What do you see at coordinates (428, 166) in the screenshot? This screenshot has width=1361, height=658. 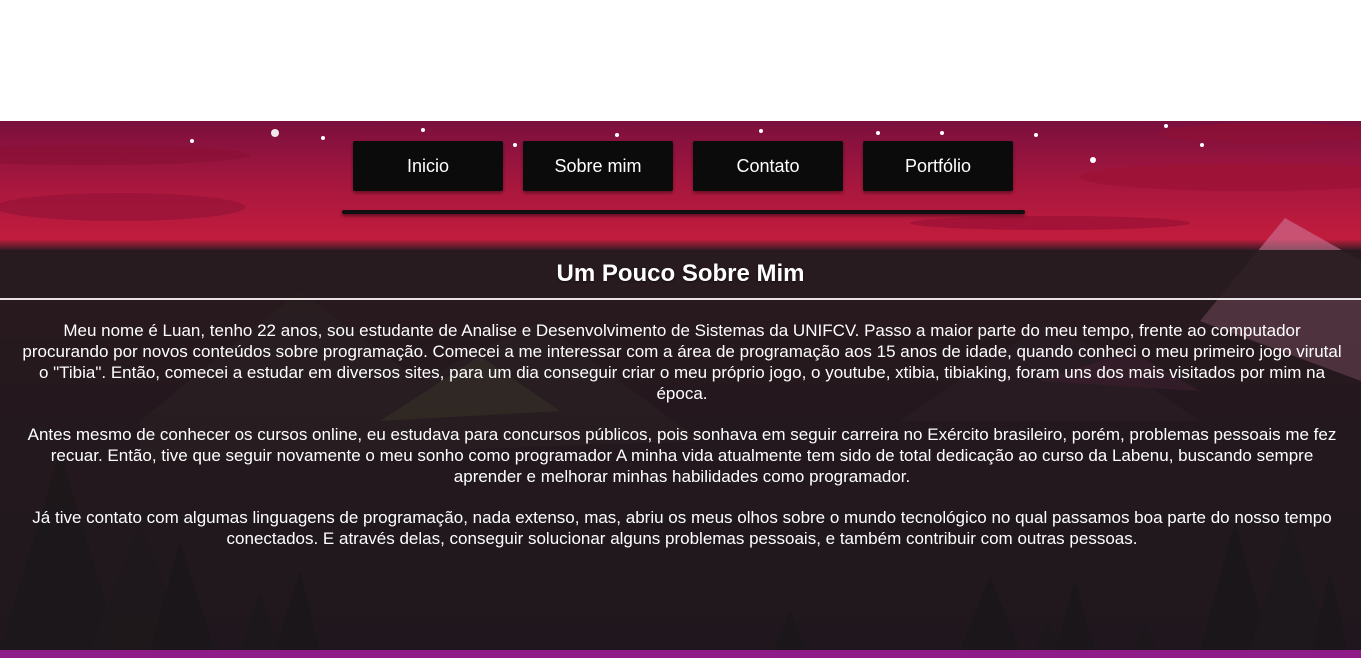 I see `nav-button-inicio: Inicio` at bounding box center [428, 166].